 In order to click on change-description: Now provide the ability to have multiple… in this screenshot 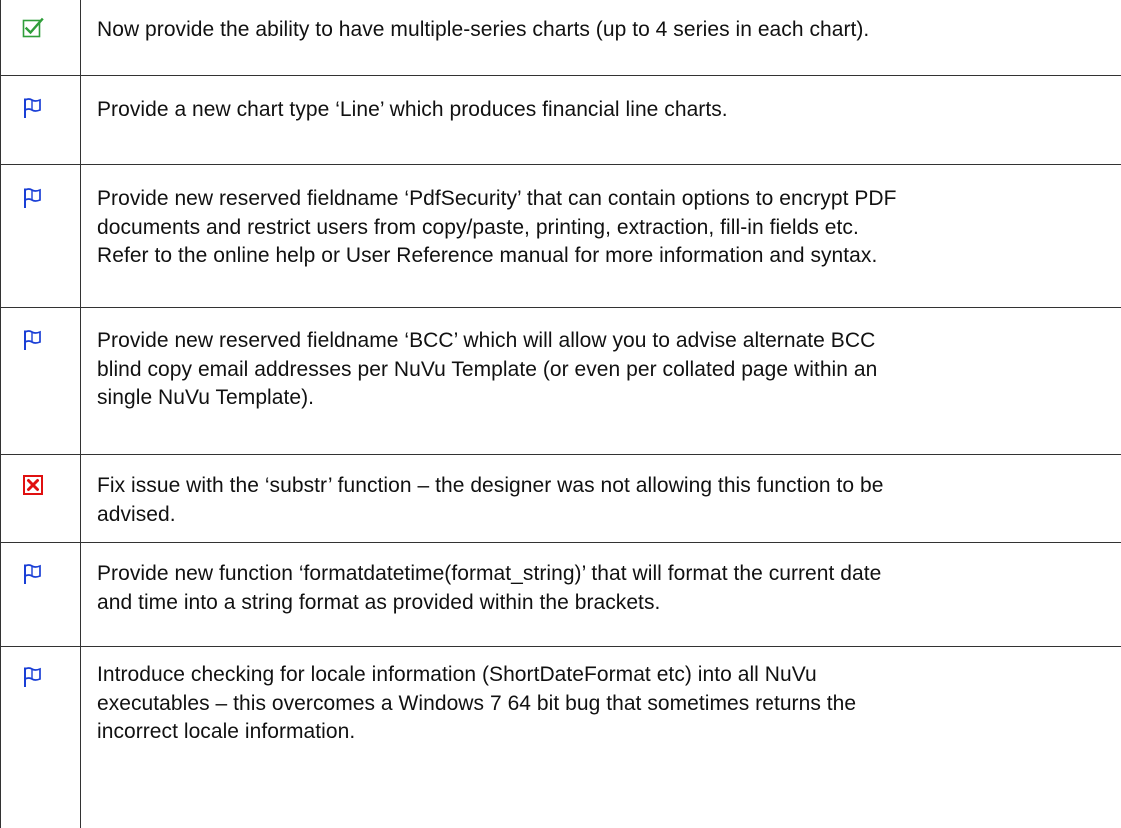, I will do `click(602, 30)`.